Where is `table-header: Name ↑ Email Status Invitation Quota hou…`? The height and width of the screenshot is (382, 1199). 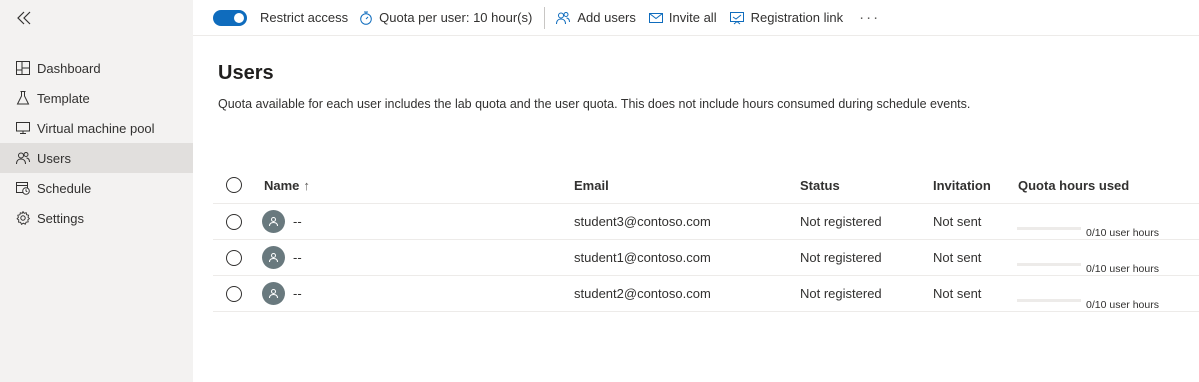 table-header: Name ↑ Email Status Invitation Quota hou… is located at coordinates (706, 185).